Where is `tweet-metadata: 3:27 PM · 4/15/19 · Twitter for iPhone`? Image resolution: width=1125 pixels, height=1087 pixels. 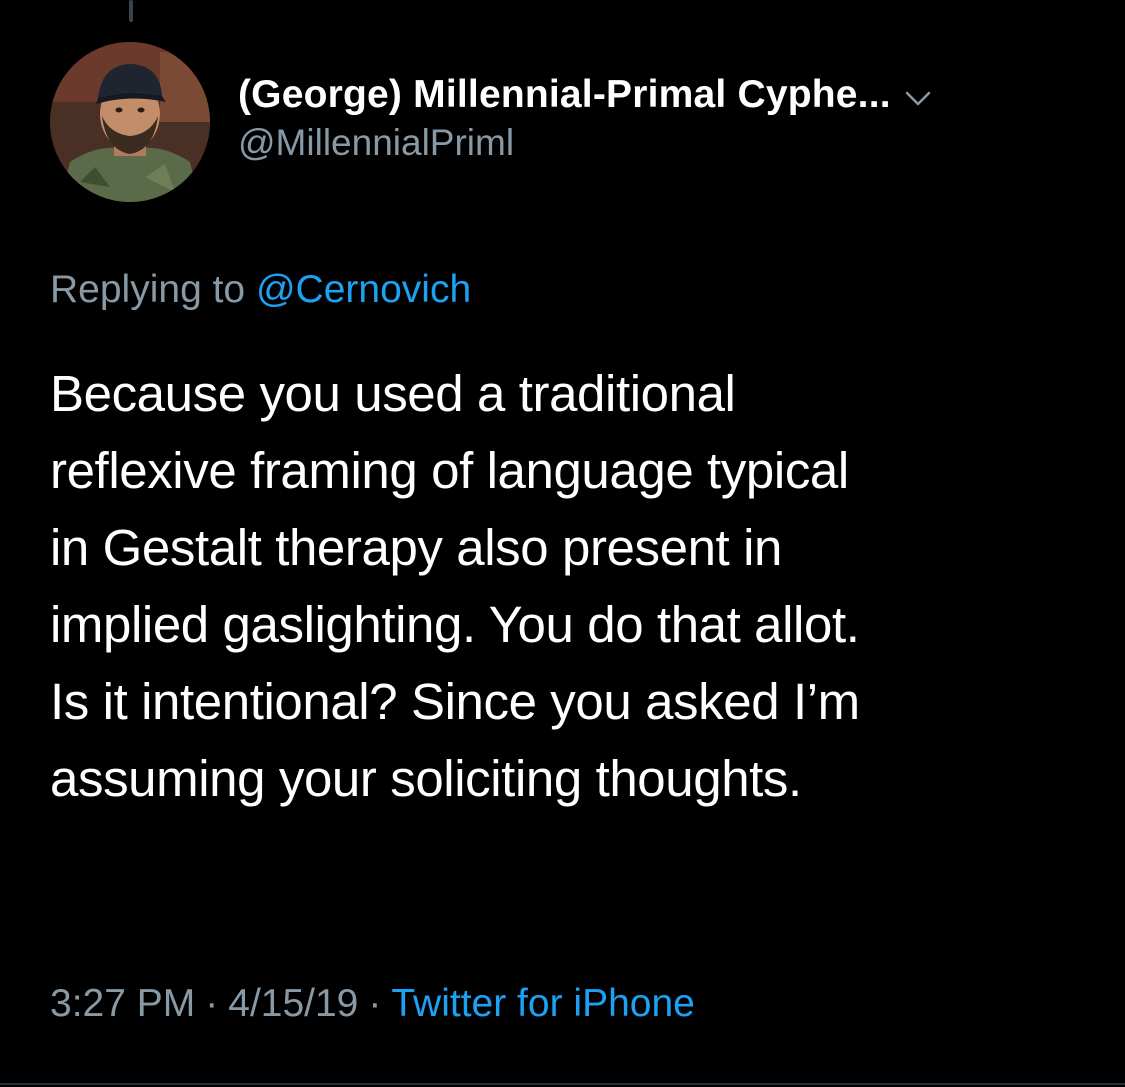 tweet-metadata: 3:27 PM · 4/15/19 · Twitter for iPhone is located at coordinates (372, 1004).